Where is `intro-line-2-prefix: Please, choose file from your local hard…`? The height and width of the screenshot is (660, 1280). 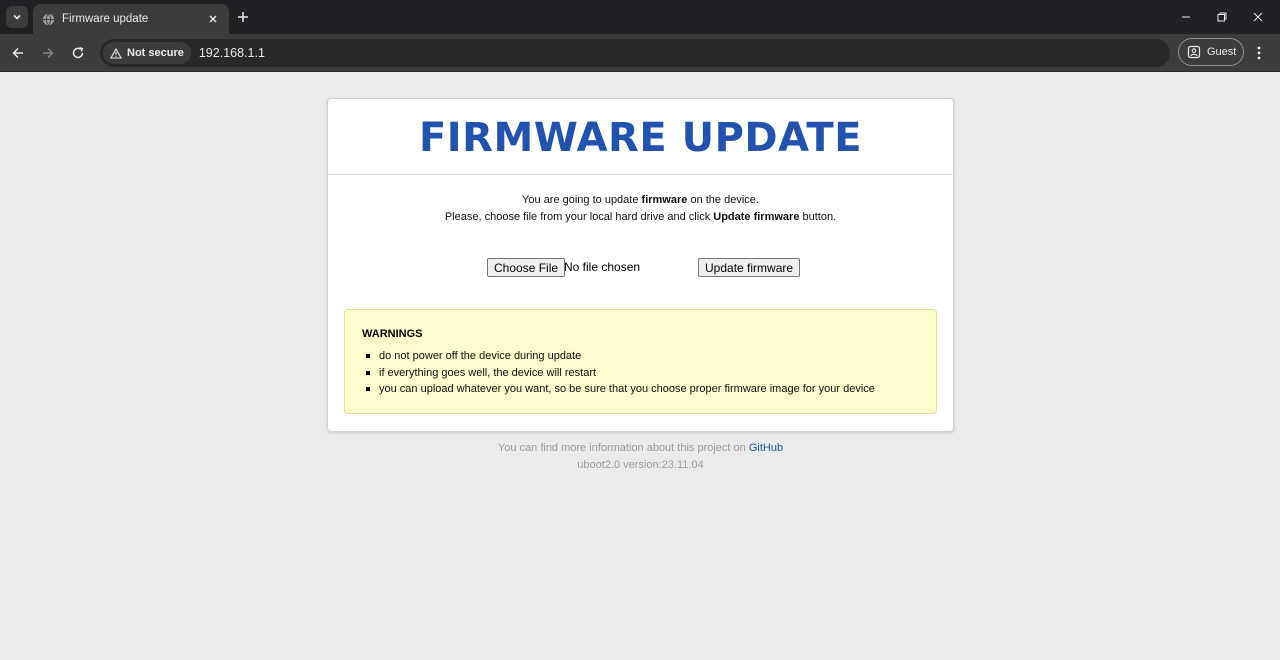 intro-line-2-prefix: Please, choose file from your local hard… is located at coordinates (579, 216).